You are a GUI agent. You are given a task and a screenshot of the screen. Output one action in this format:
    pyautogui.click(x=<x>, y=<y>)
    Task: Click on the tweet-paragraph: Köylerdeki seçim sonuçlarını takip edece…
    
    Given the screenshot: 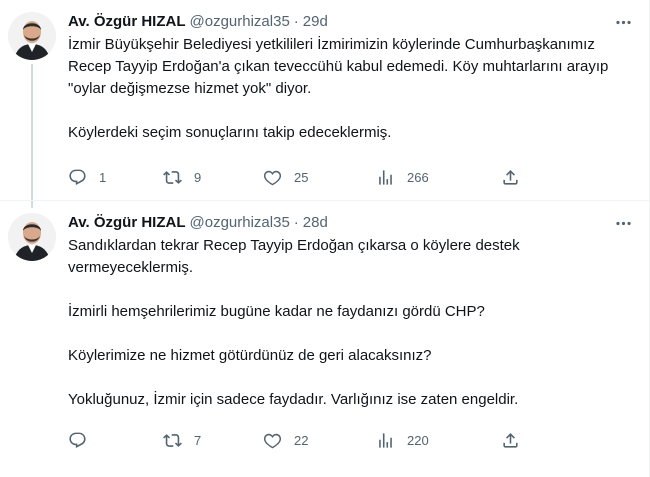 What is the action you would take?
    pyautogui.click(x=230, y=132)
    